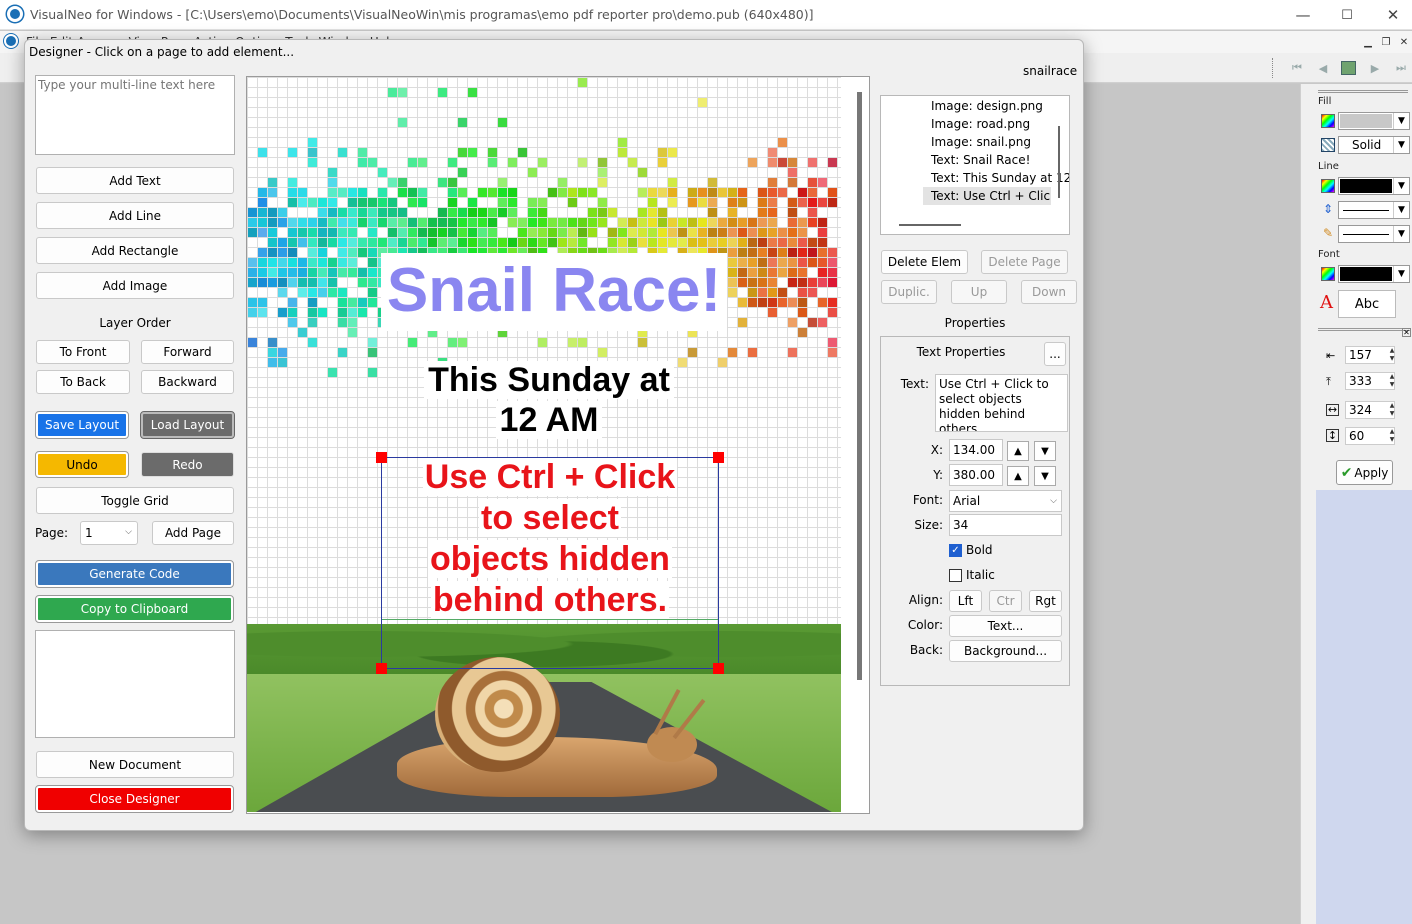  What do you see at coordinates (1348, 68) in the screenshot?
I see `page-thumbnail-icon` at bounding box center [1348, 68].